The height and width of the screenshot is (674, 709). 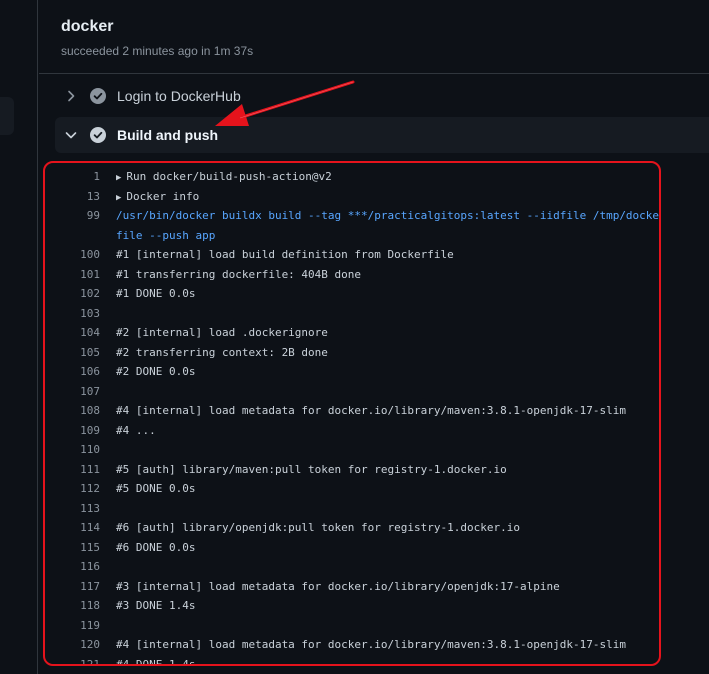 I want to click on log-line: 103, so click(x=352, y=314).